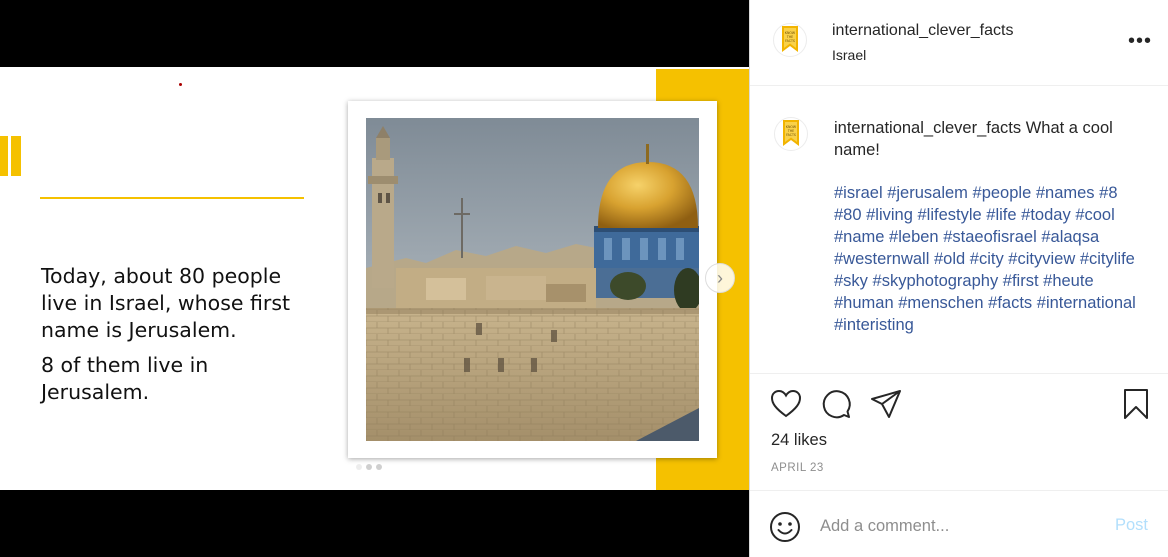 The height and width of the screenshot is (557, 1168). I want to click on share-icon, so click(886, 404).